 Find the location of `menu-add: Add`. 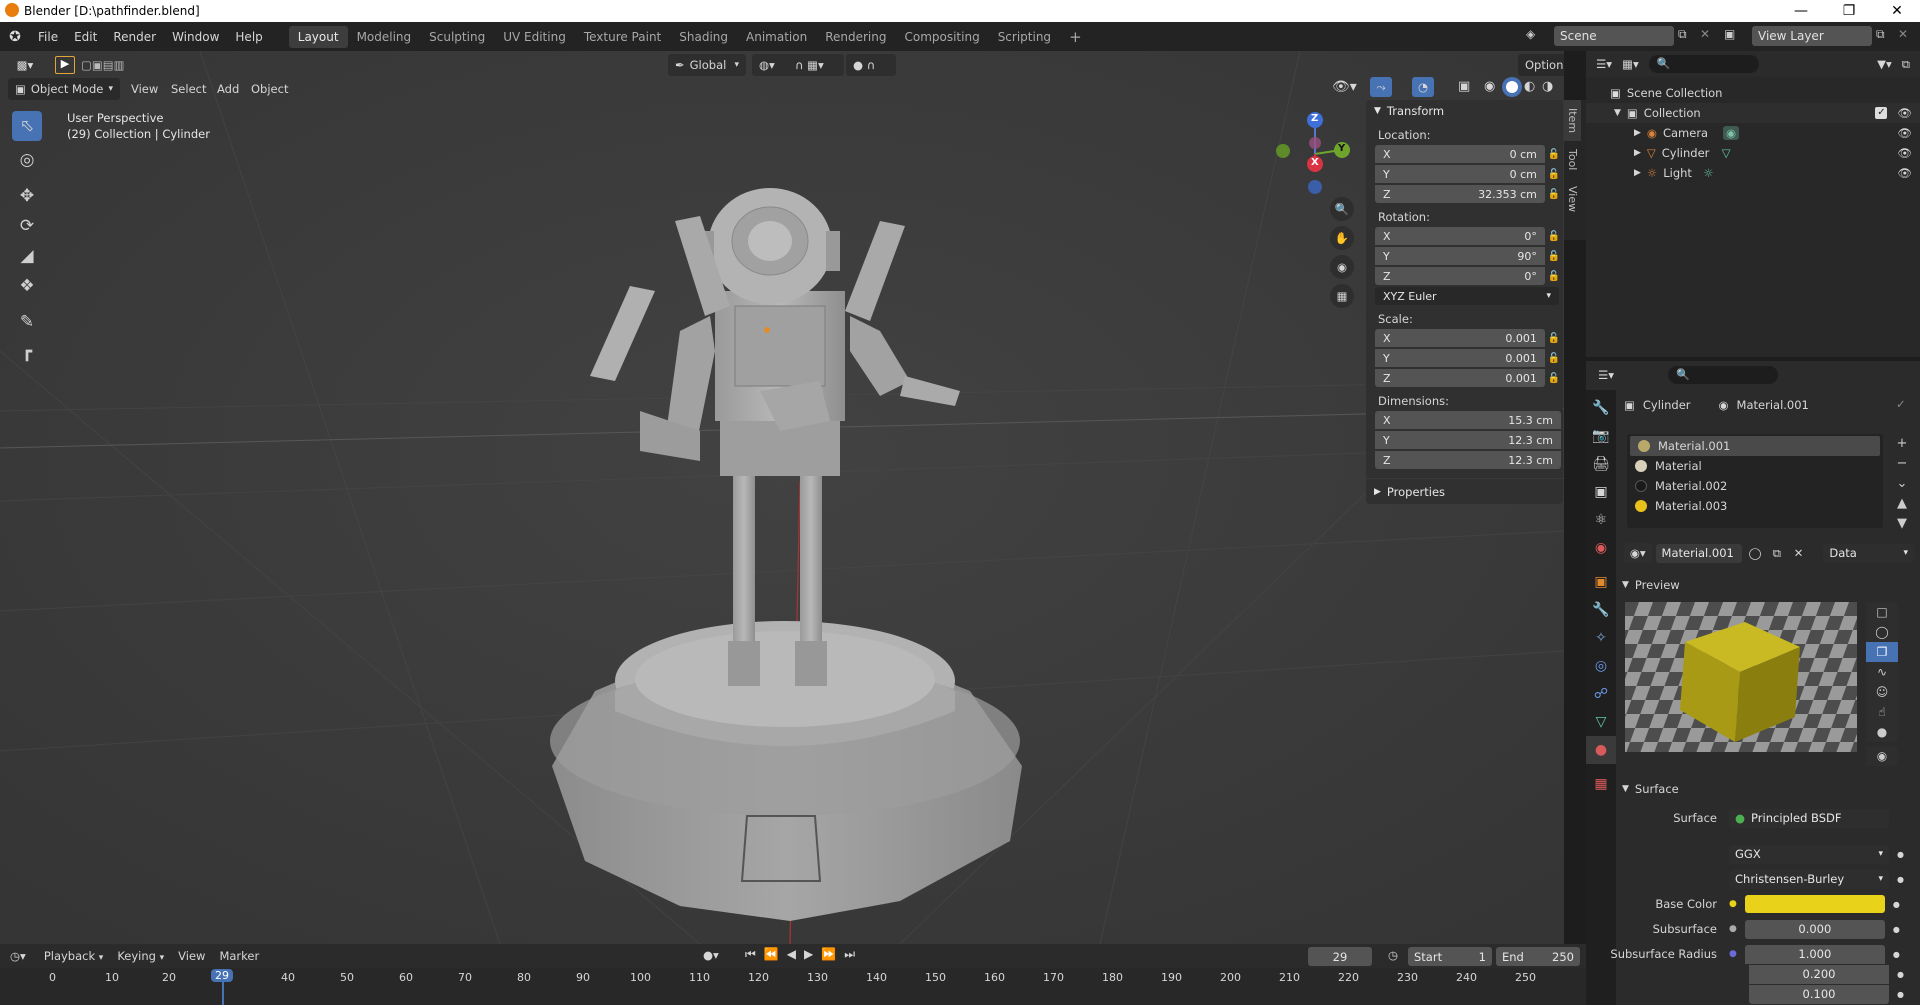

menu-add: Add is located at coordinates (228, 89).